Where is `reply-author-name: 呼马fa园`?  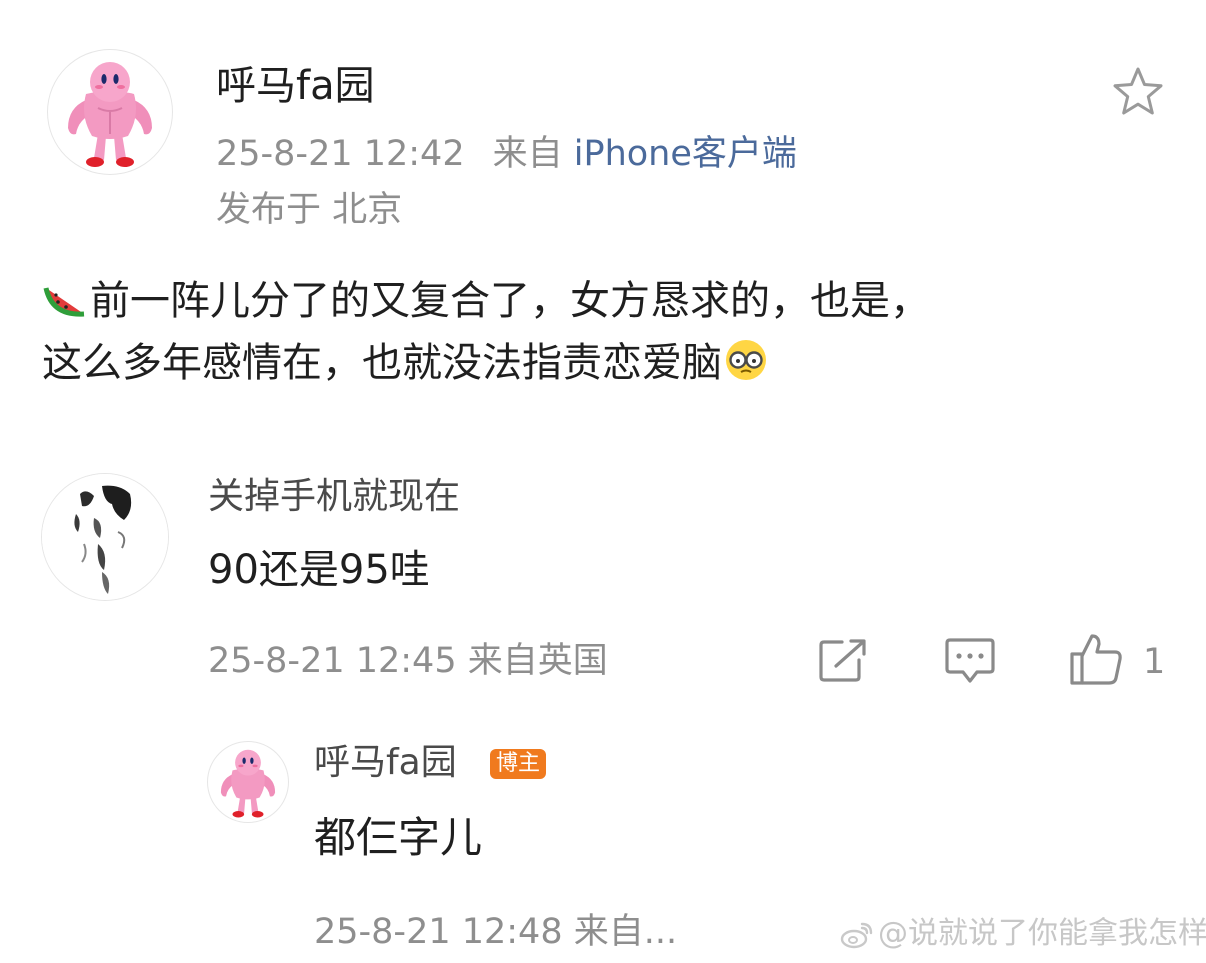 reply-author-name: 呼马fa园 is located at coordinates (385, 763).